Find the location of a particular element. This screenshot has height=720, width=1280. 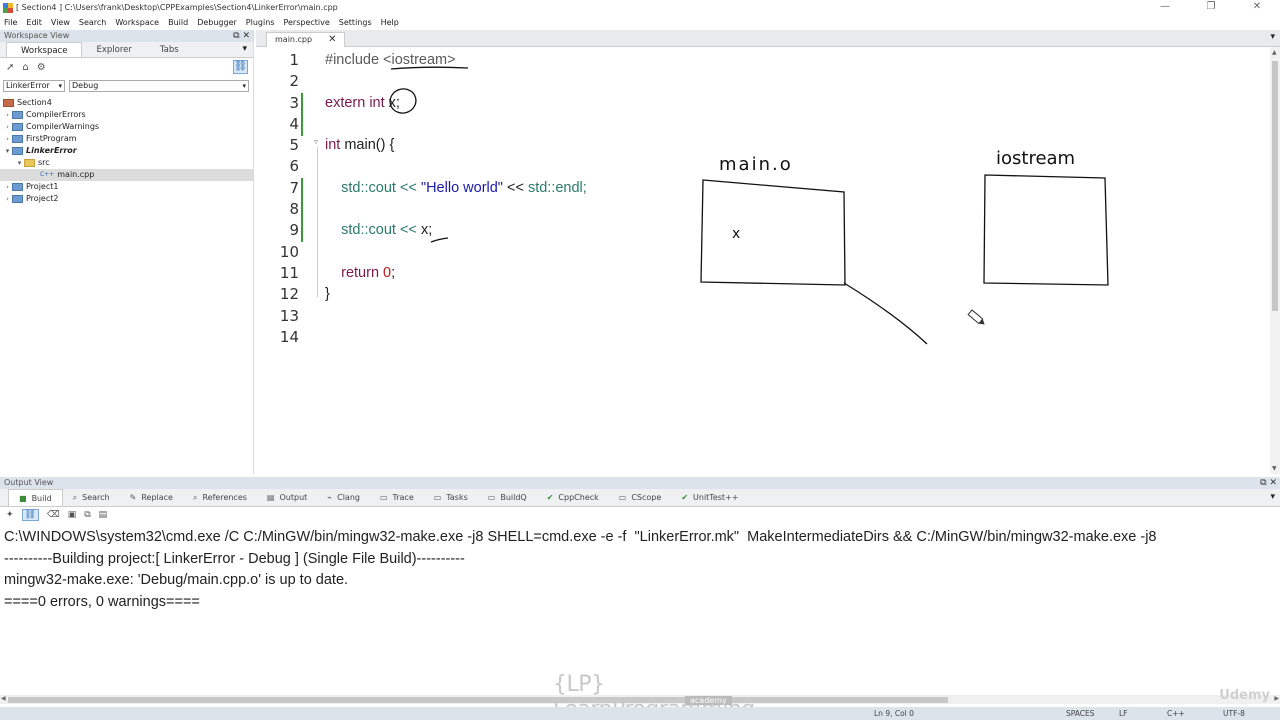

tab-cppcheck: ✔ CppCheck is located at coordinates (573, 497).